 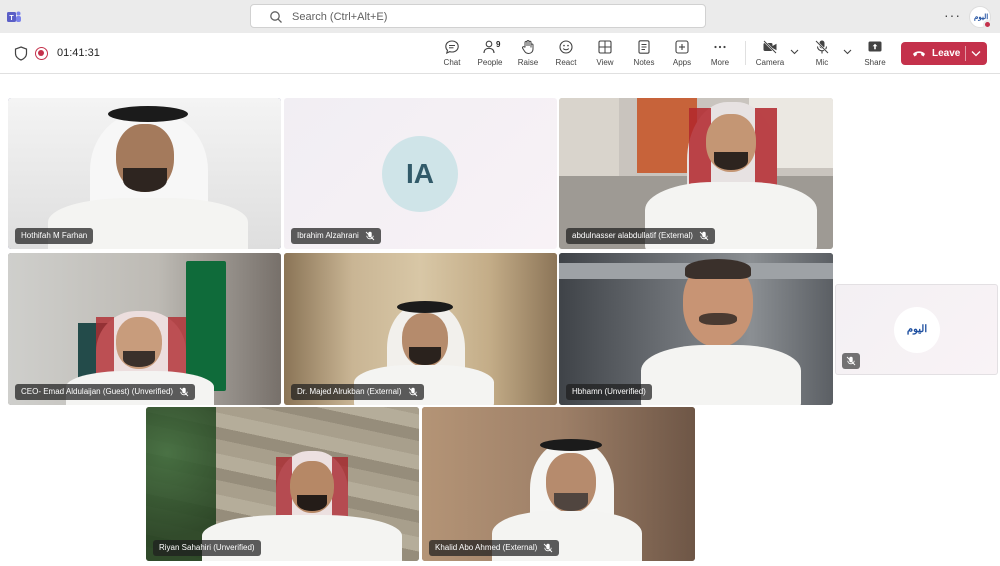 I want to click on participant-name: Dr. Majed Alrukban (External), so click(x=349, y=391).